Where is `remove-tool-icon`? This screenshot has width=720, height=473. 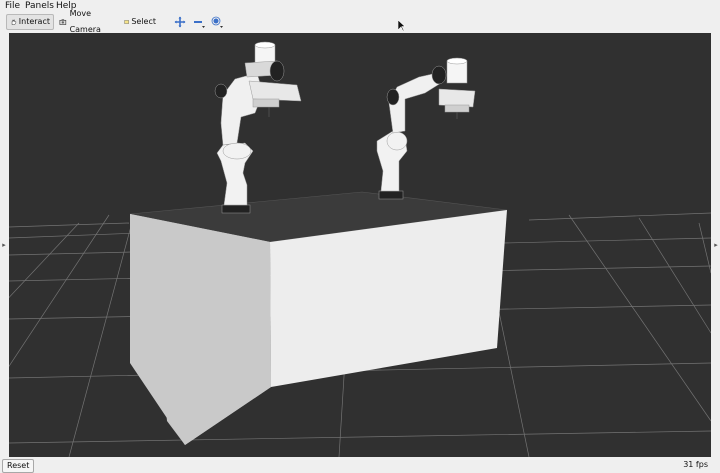
remove-tool-icon is located at coordinates (199, 22).